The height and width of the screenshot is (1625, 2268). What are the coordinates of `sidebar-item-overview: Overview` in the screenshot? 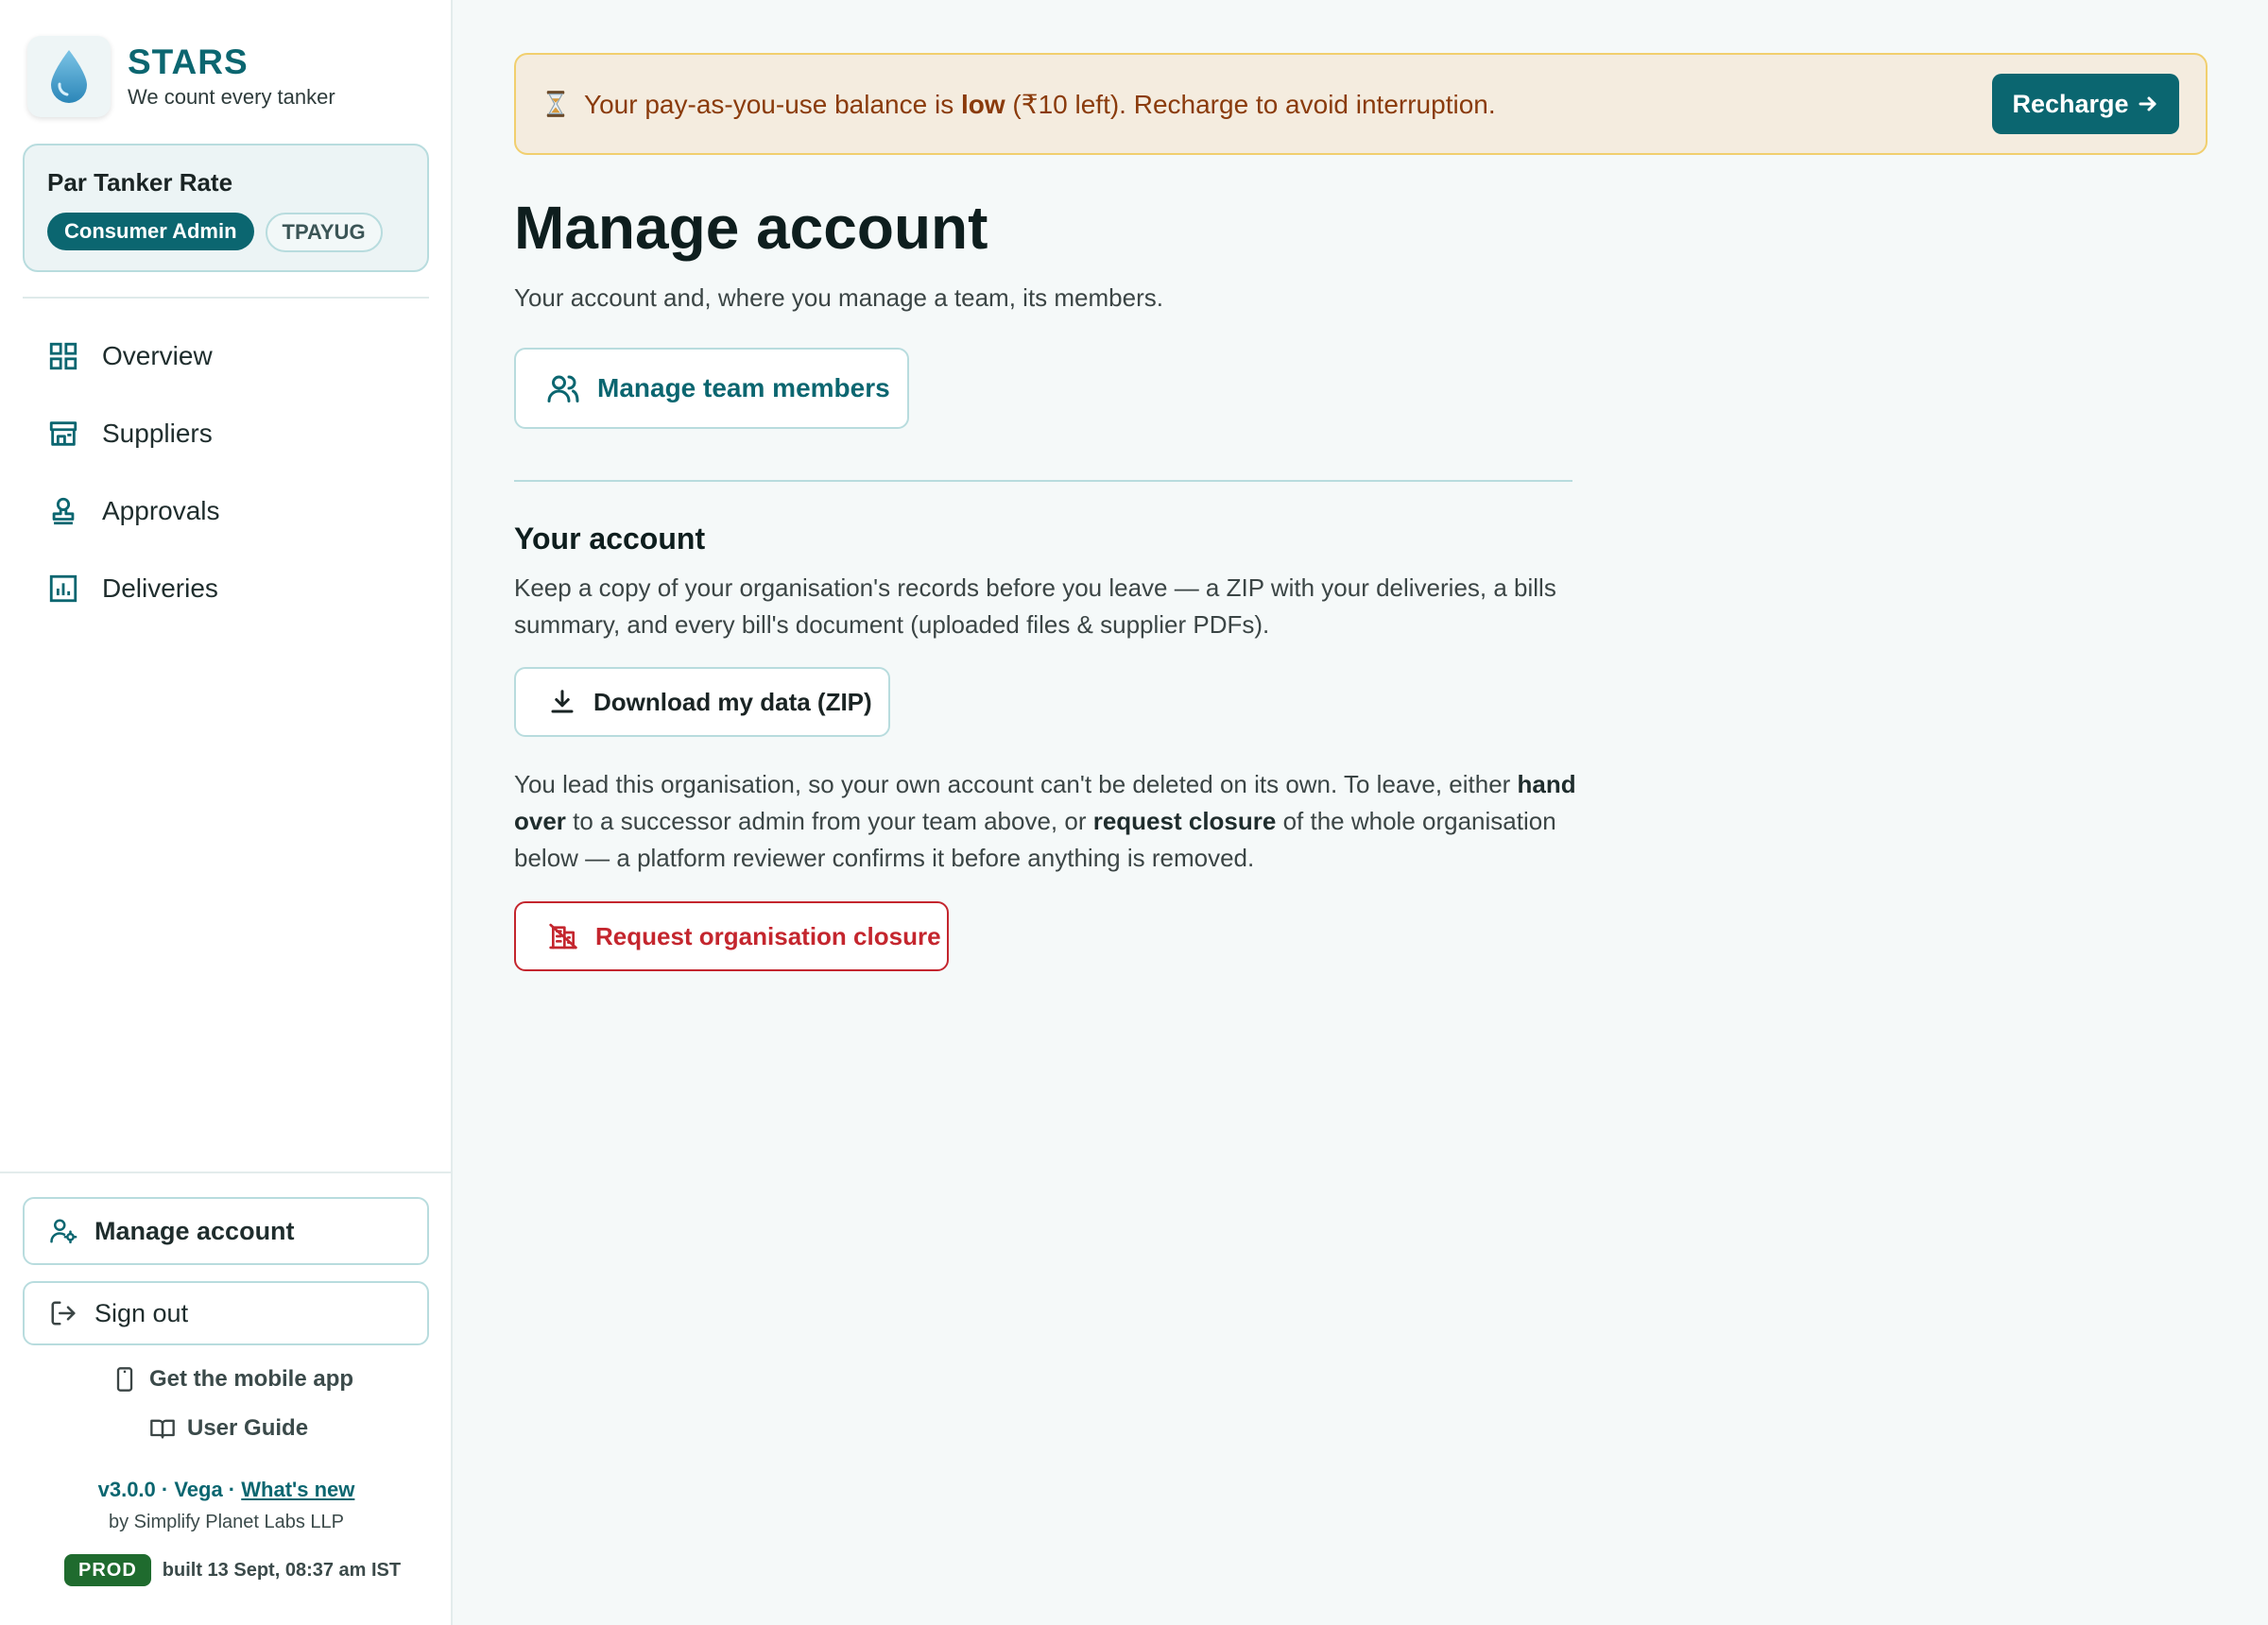 It's located at (226, 356).